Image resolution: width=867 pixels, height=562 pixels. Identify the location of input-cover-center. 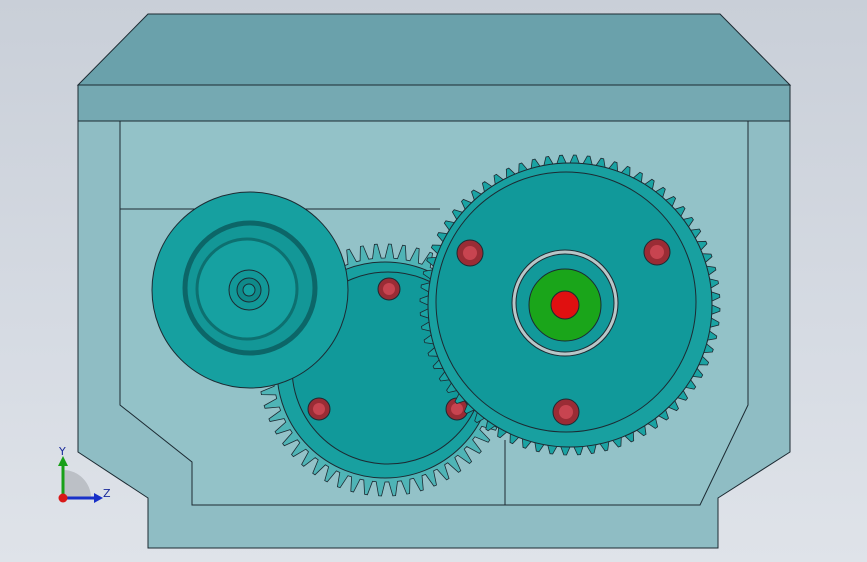
(249, 290).